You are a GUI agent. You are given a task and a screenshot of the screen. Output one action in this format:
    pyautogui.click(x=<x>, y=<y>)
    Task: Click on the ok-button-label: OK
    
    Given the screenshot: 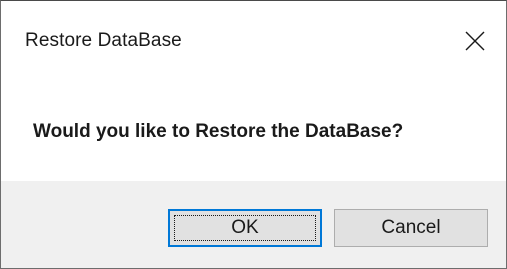 What is the action you would take?
    pyautogui.click(x=245, y=227)
    